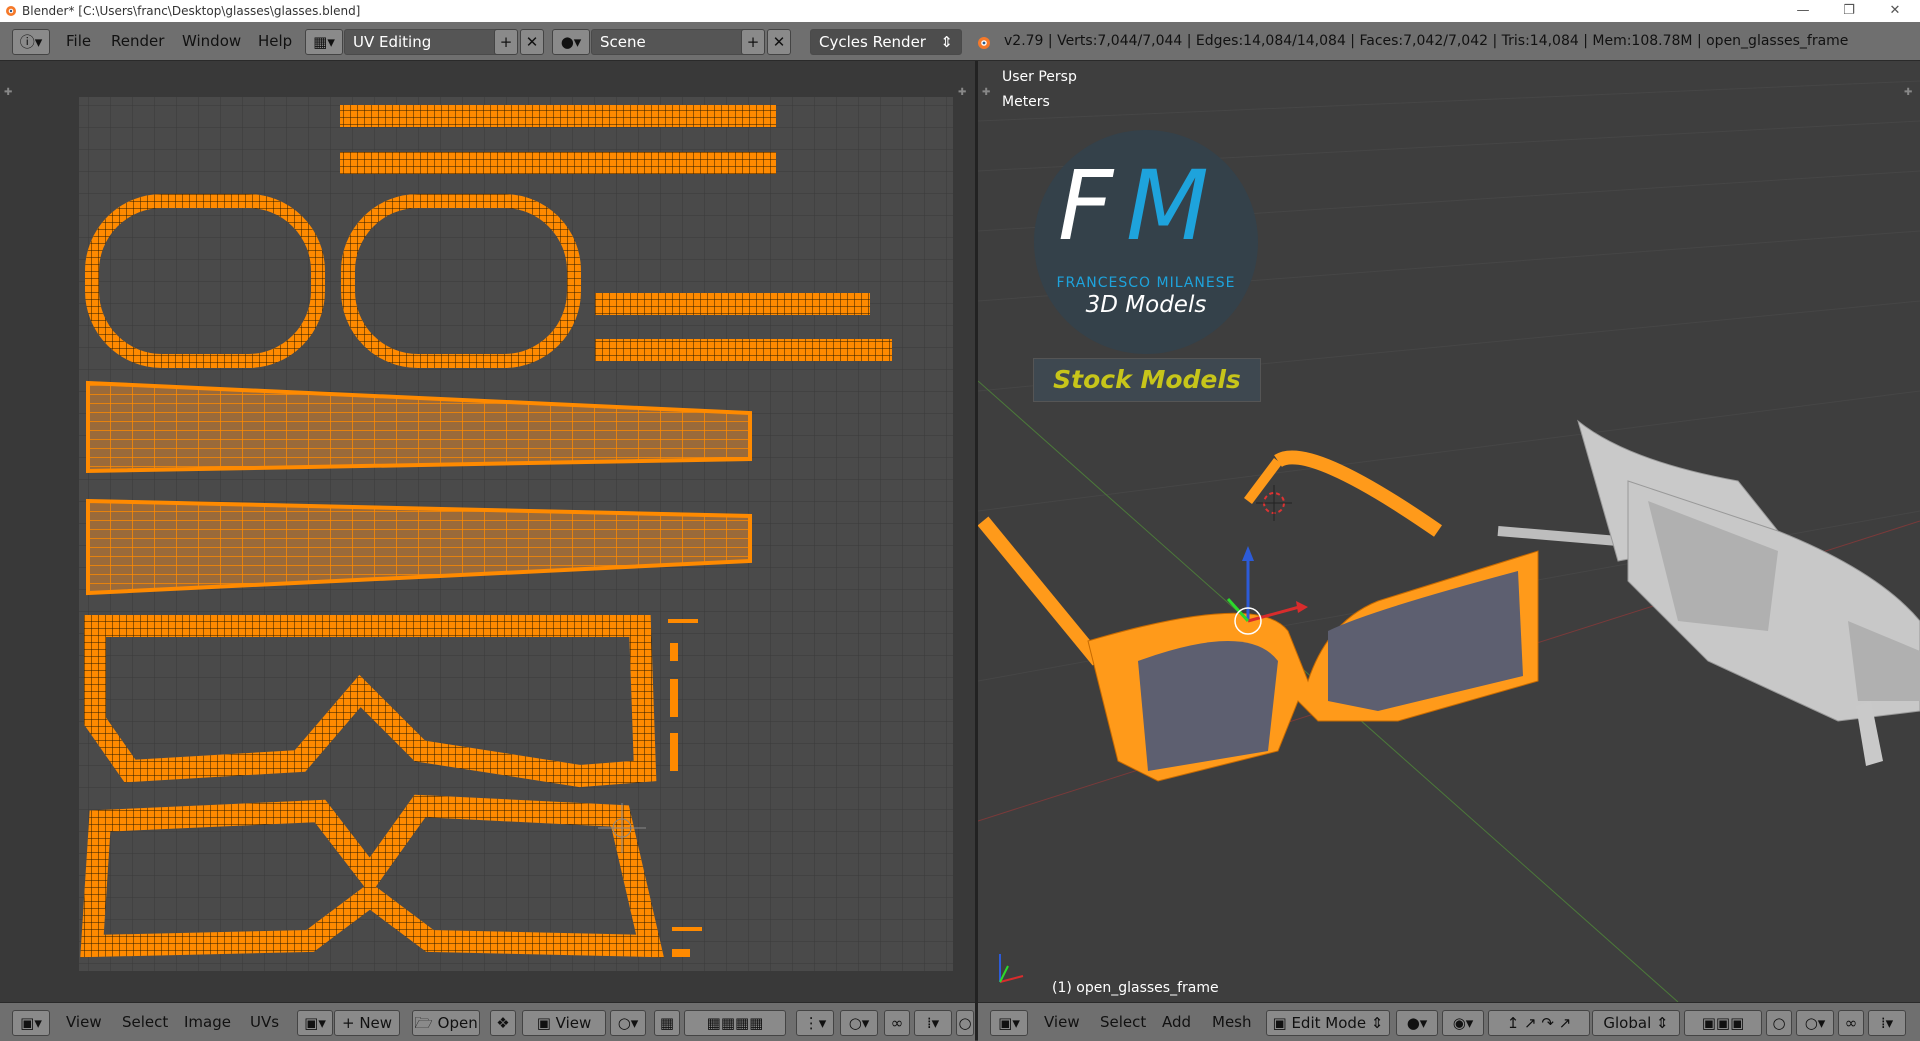  I want to click on open-image-button: 🗁 Open, so click(446, 1023).